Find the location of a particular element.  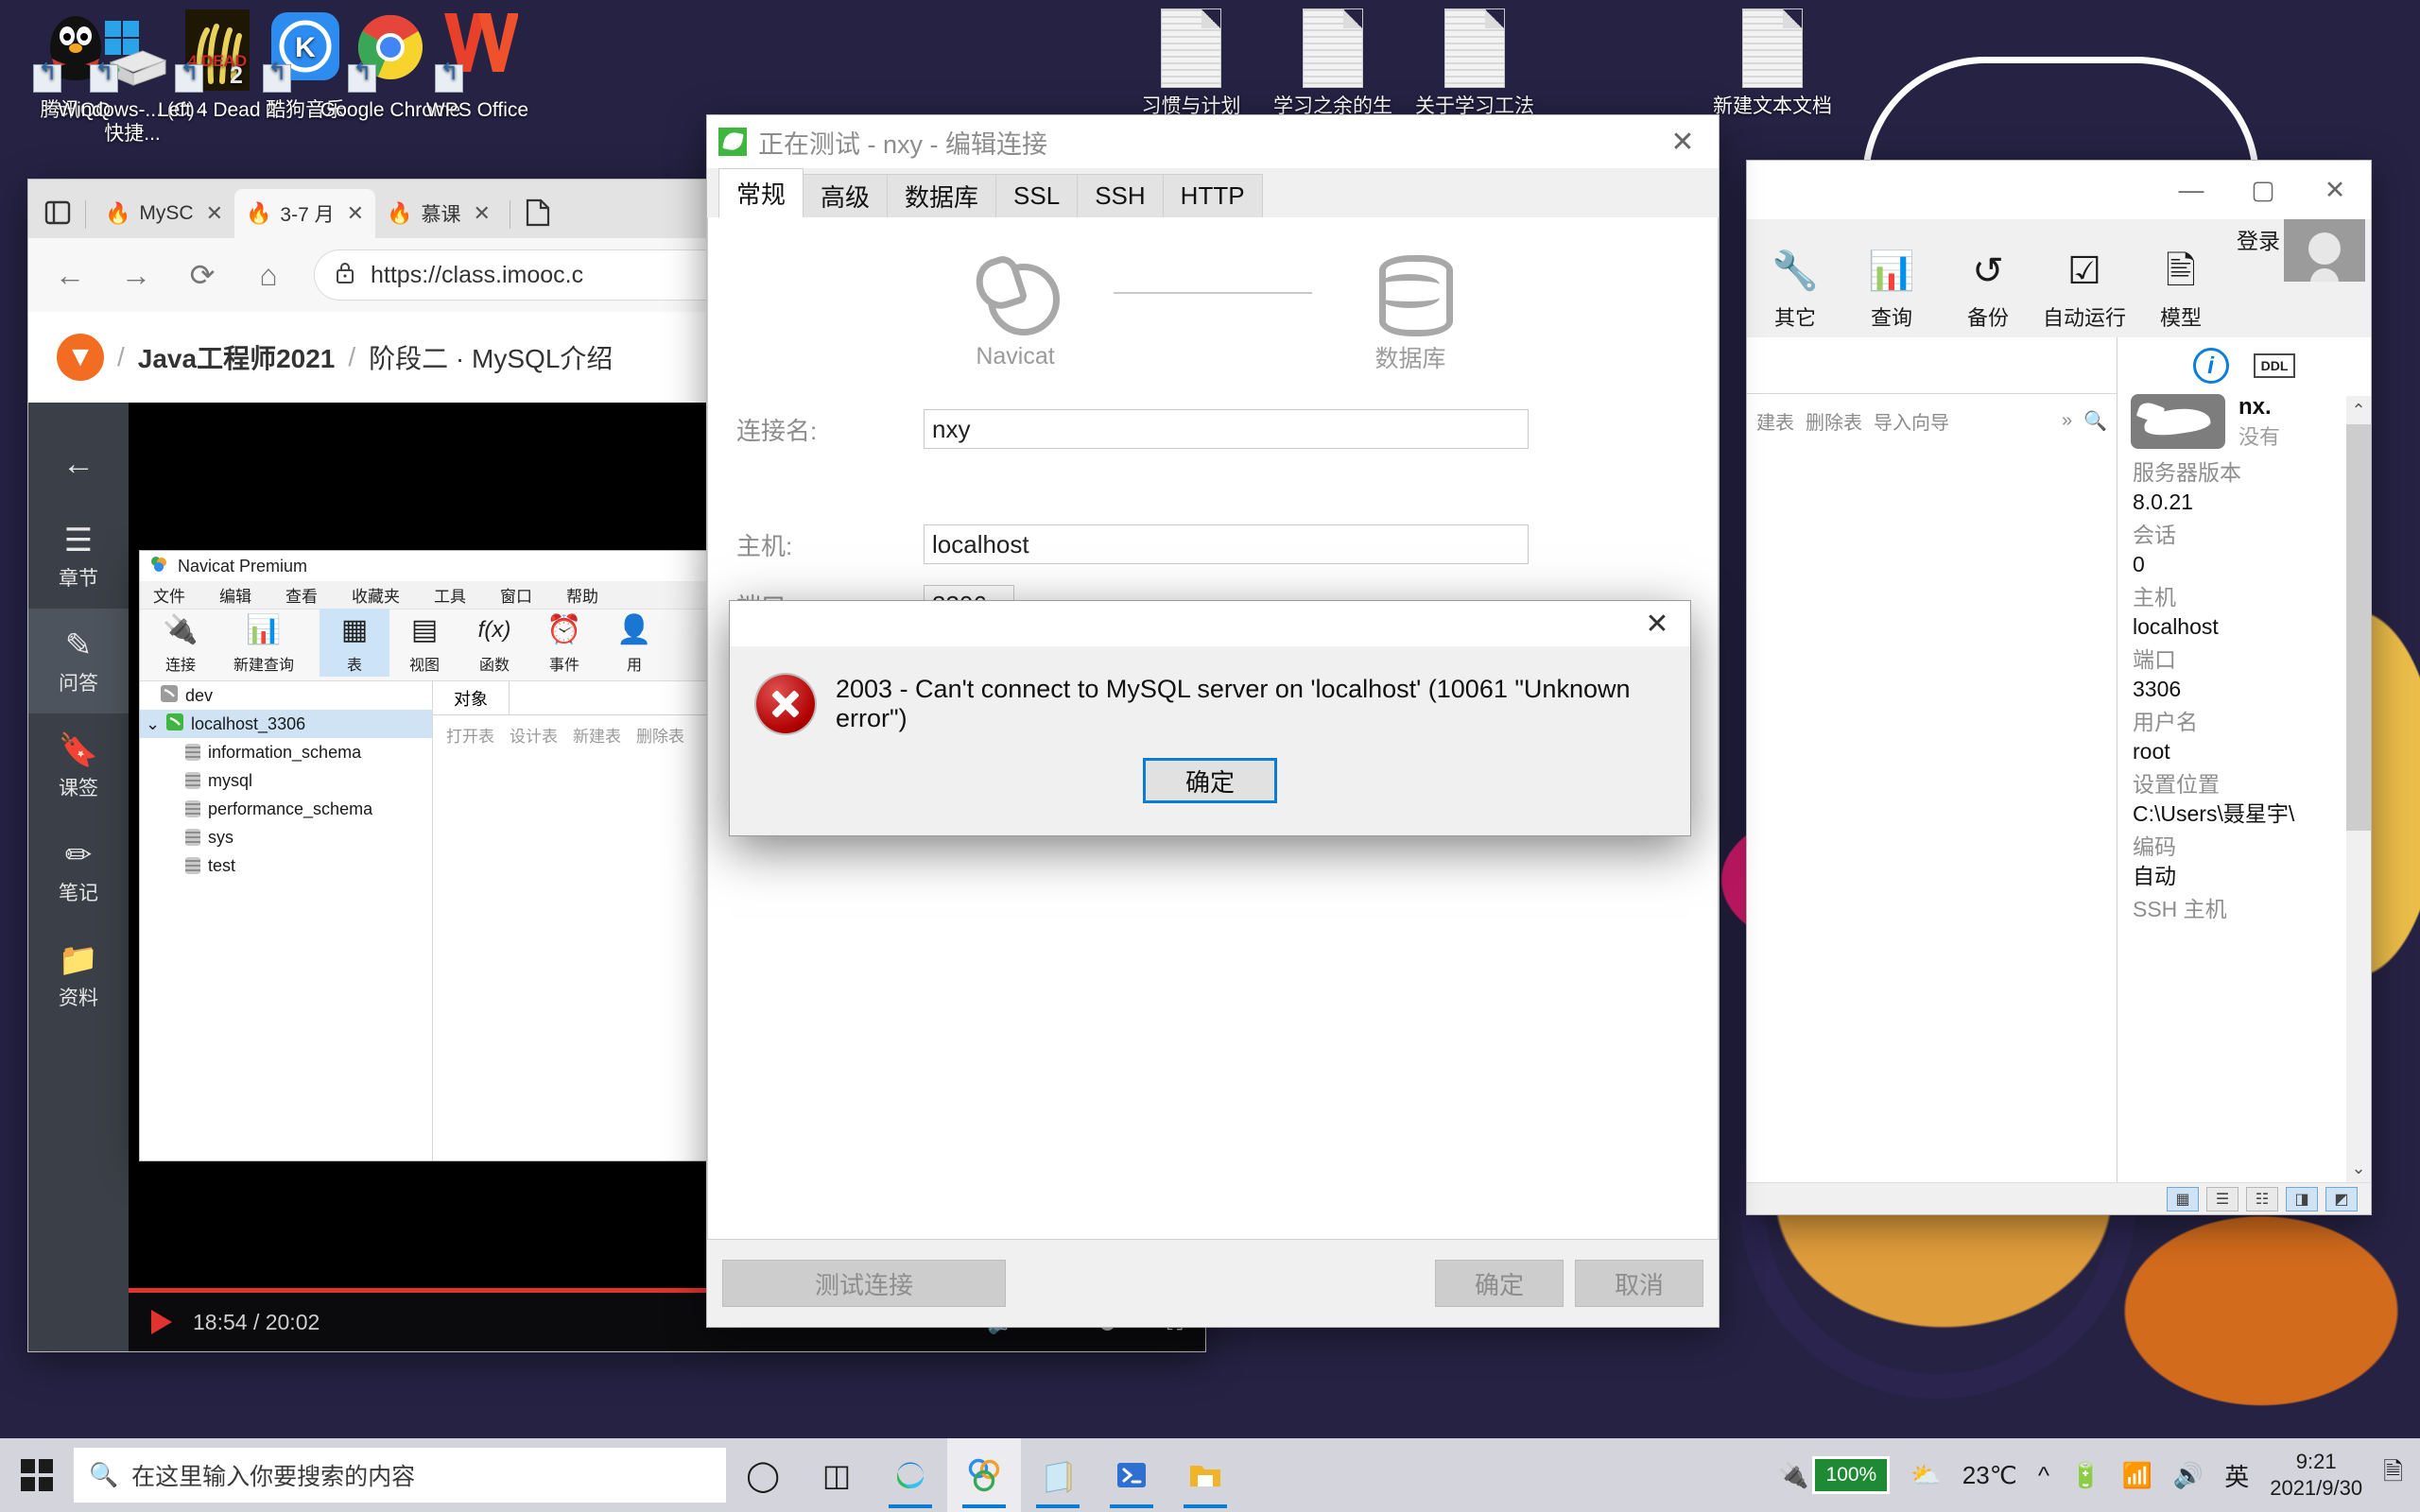

sidebar-item-bookmark: 🔖 课签 is located at coordinates (79, 765).